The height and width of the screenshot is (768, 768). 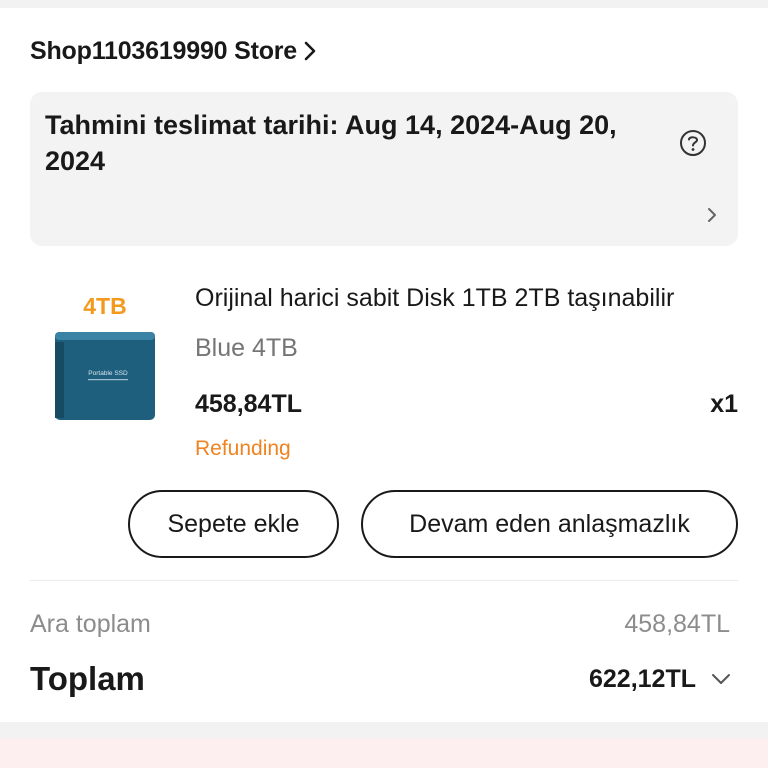 What do you see at coordinates (642, 678) in the screenshot?
I see `total-value: 622,12TL` at bounding box center [642, 678].